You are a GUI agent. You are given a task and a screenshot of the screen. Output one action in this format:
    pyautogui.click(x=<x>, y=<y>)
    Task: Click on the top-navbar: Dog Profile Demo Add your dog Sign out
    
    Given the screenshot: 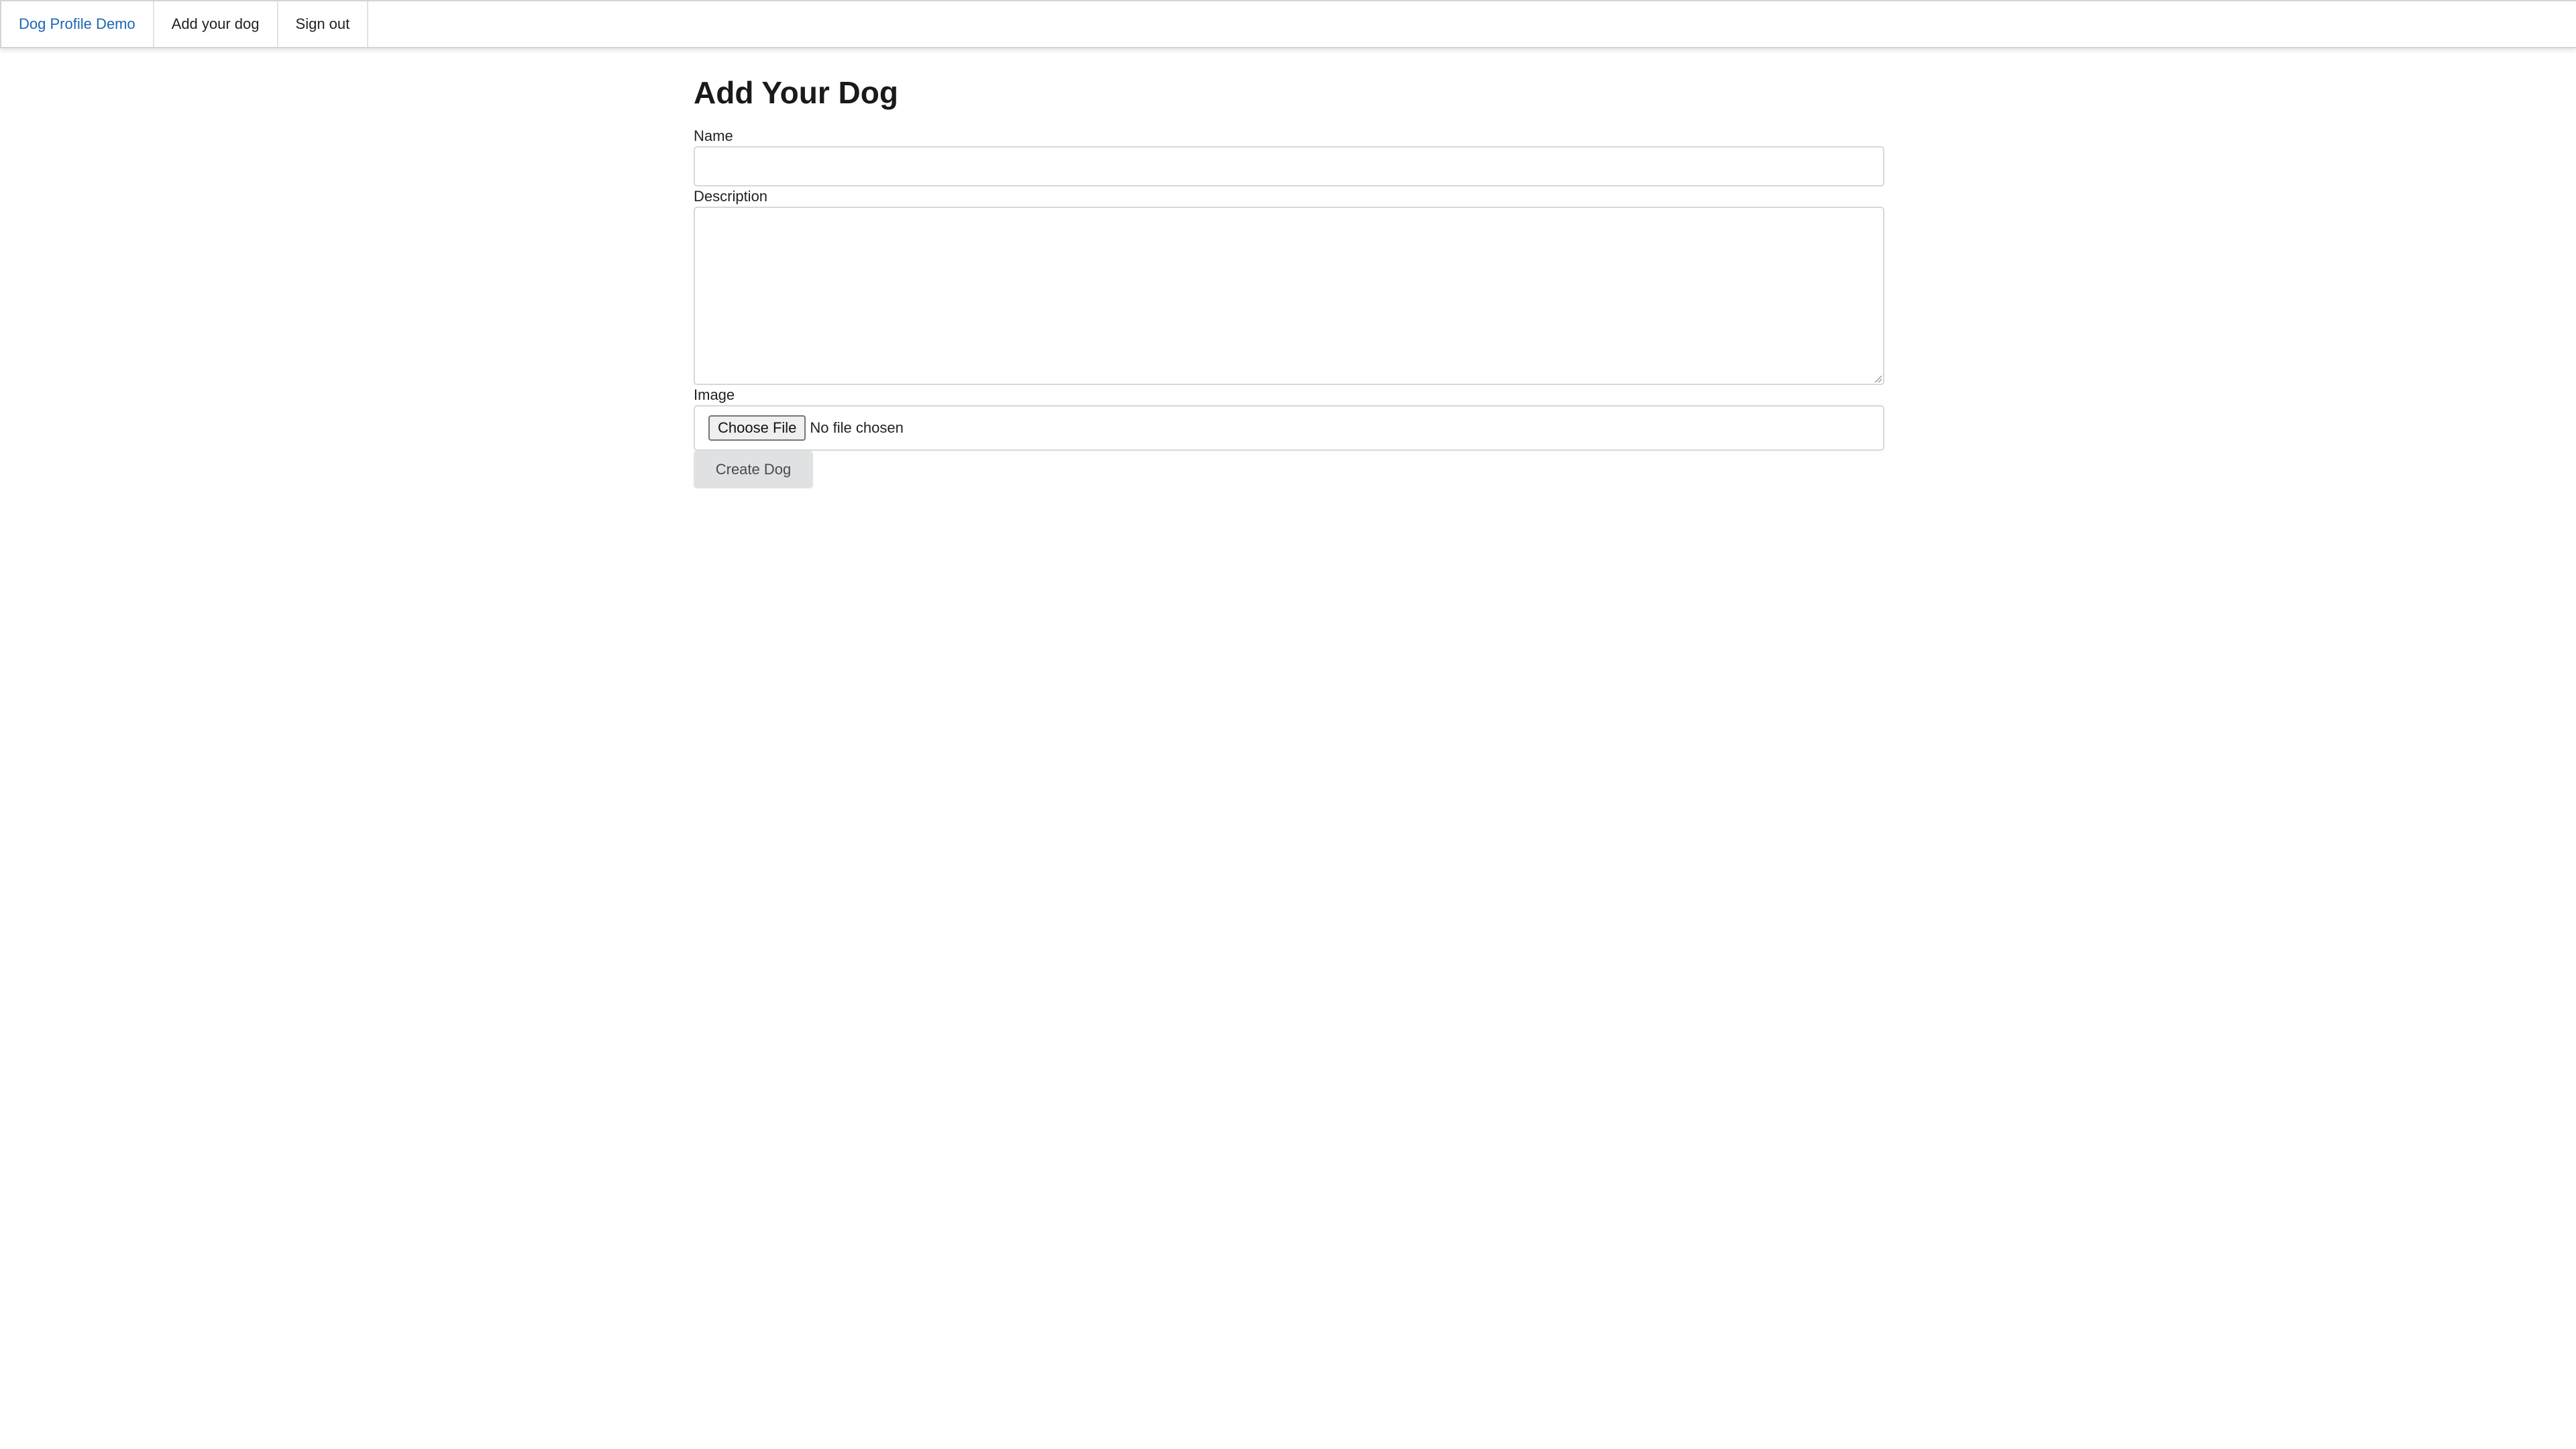 What is the action you would take?
    pyautogui.click(x=1288, y=24)
    